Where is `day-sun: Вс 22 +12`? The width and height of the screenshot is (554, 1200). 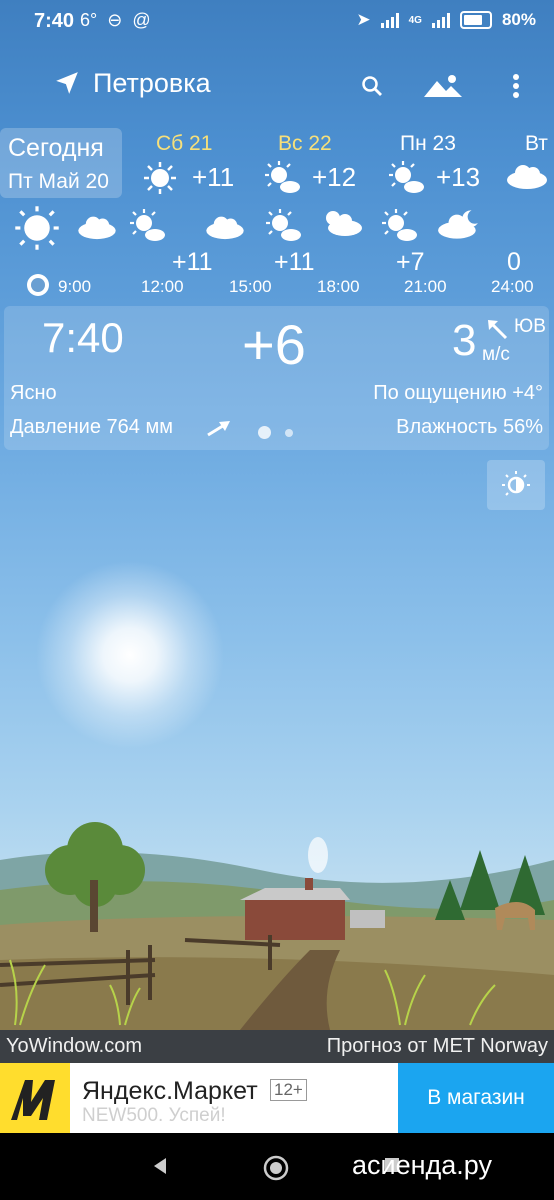
day-sun: Вс 22 +12 is located at coordinates (319, 165).